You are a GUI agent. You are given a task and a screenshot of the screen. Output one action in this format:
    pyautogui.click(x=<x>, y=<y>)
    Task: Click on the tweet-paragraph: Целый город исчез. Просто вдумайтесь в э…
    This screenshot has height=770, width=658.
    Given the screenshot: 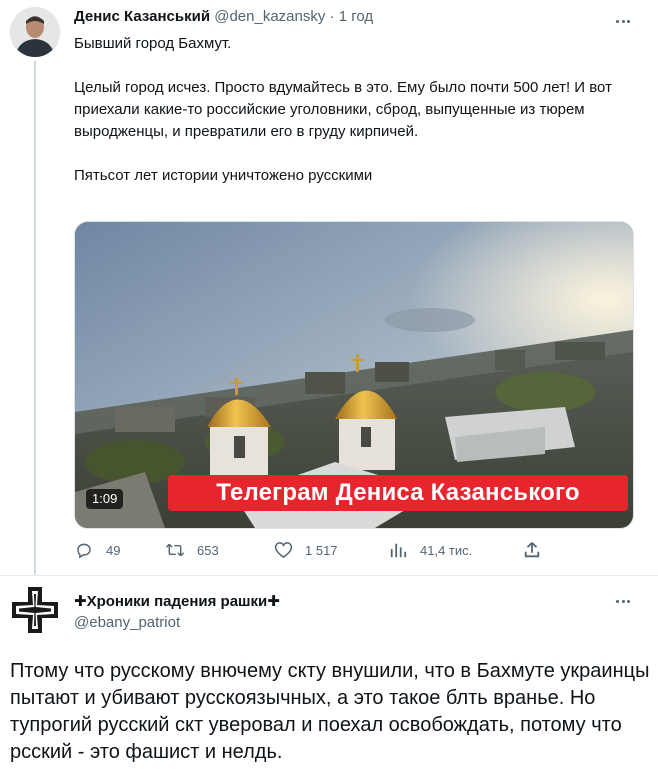 What is the action you would take?
    pyautogui.click(x=343, y=109)
    